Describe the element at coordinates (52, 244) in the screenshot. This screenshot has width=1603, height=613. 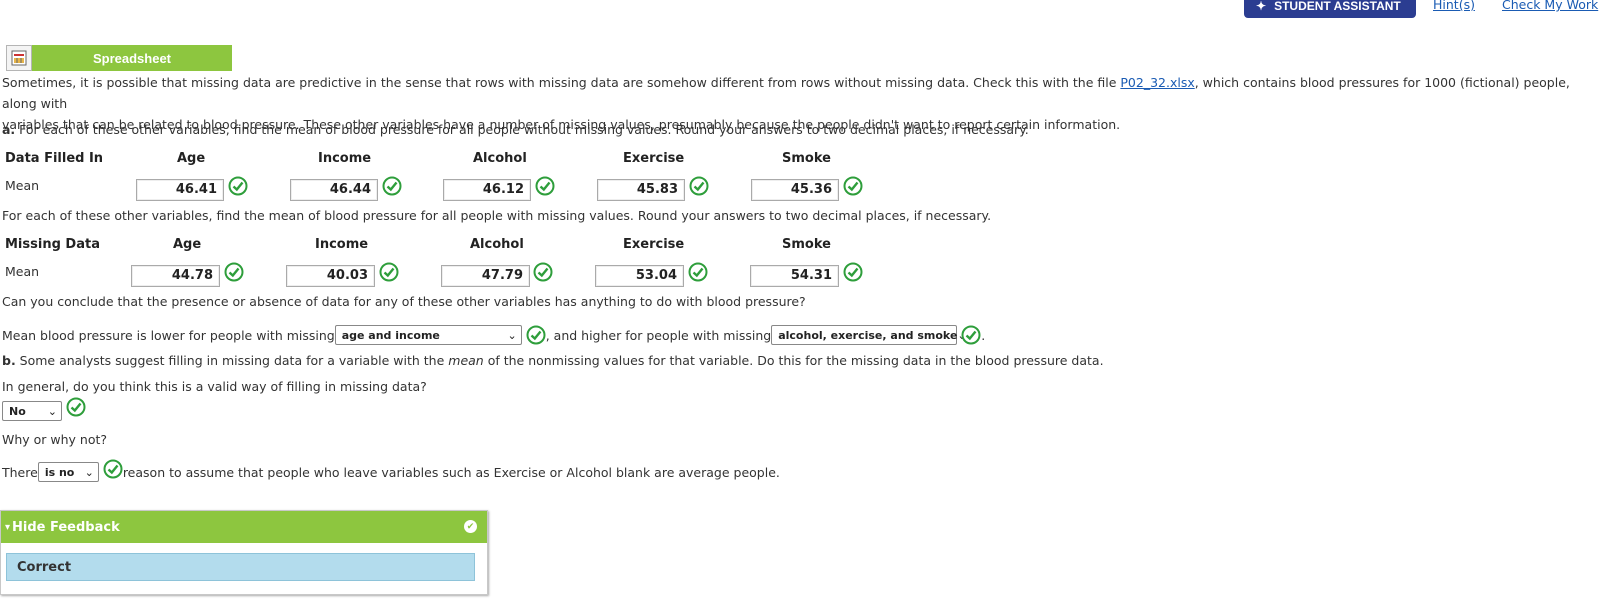
I see `table2-row-header: Missing Data` at that location.